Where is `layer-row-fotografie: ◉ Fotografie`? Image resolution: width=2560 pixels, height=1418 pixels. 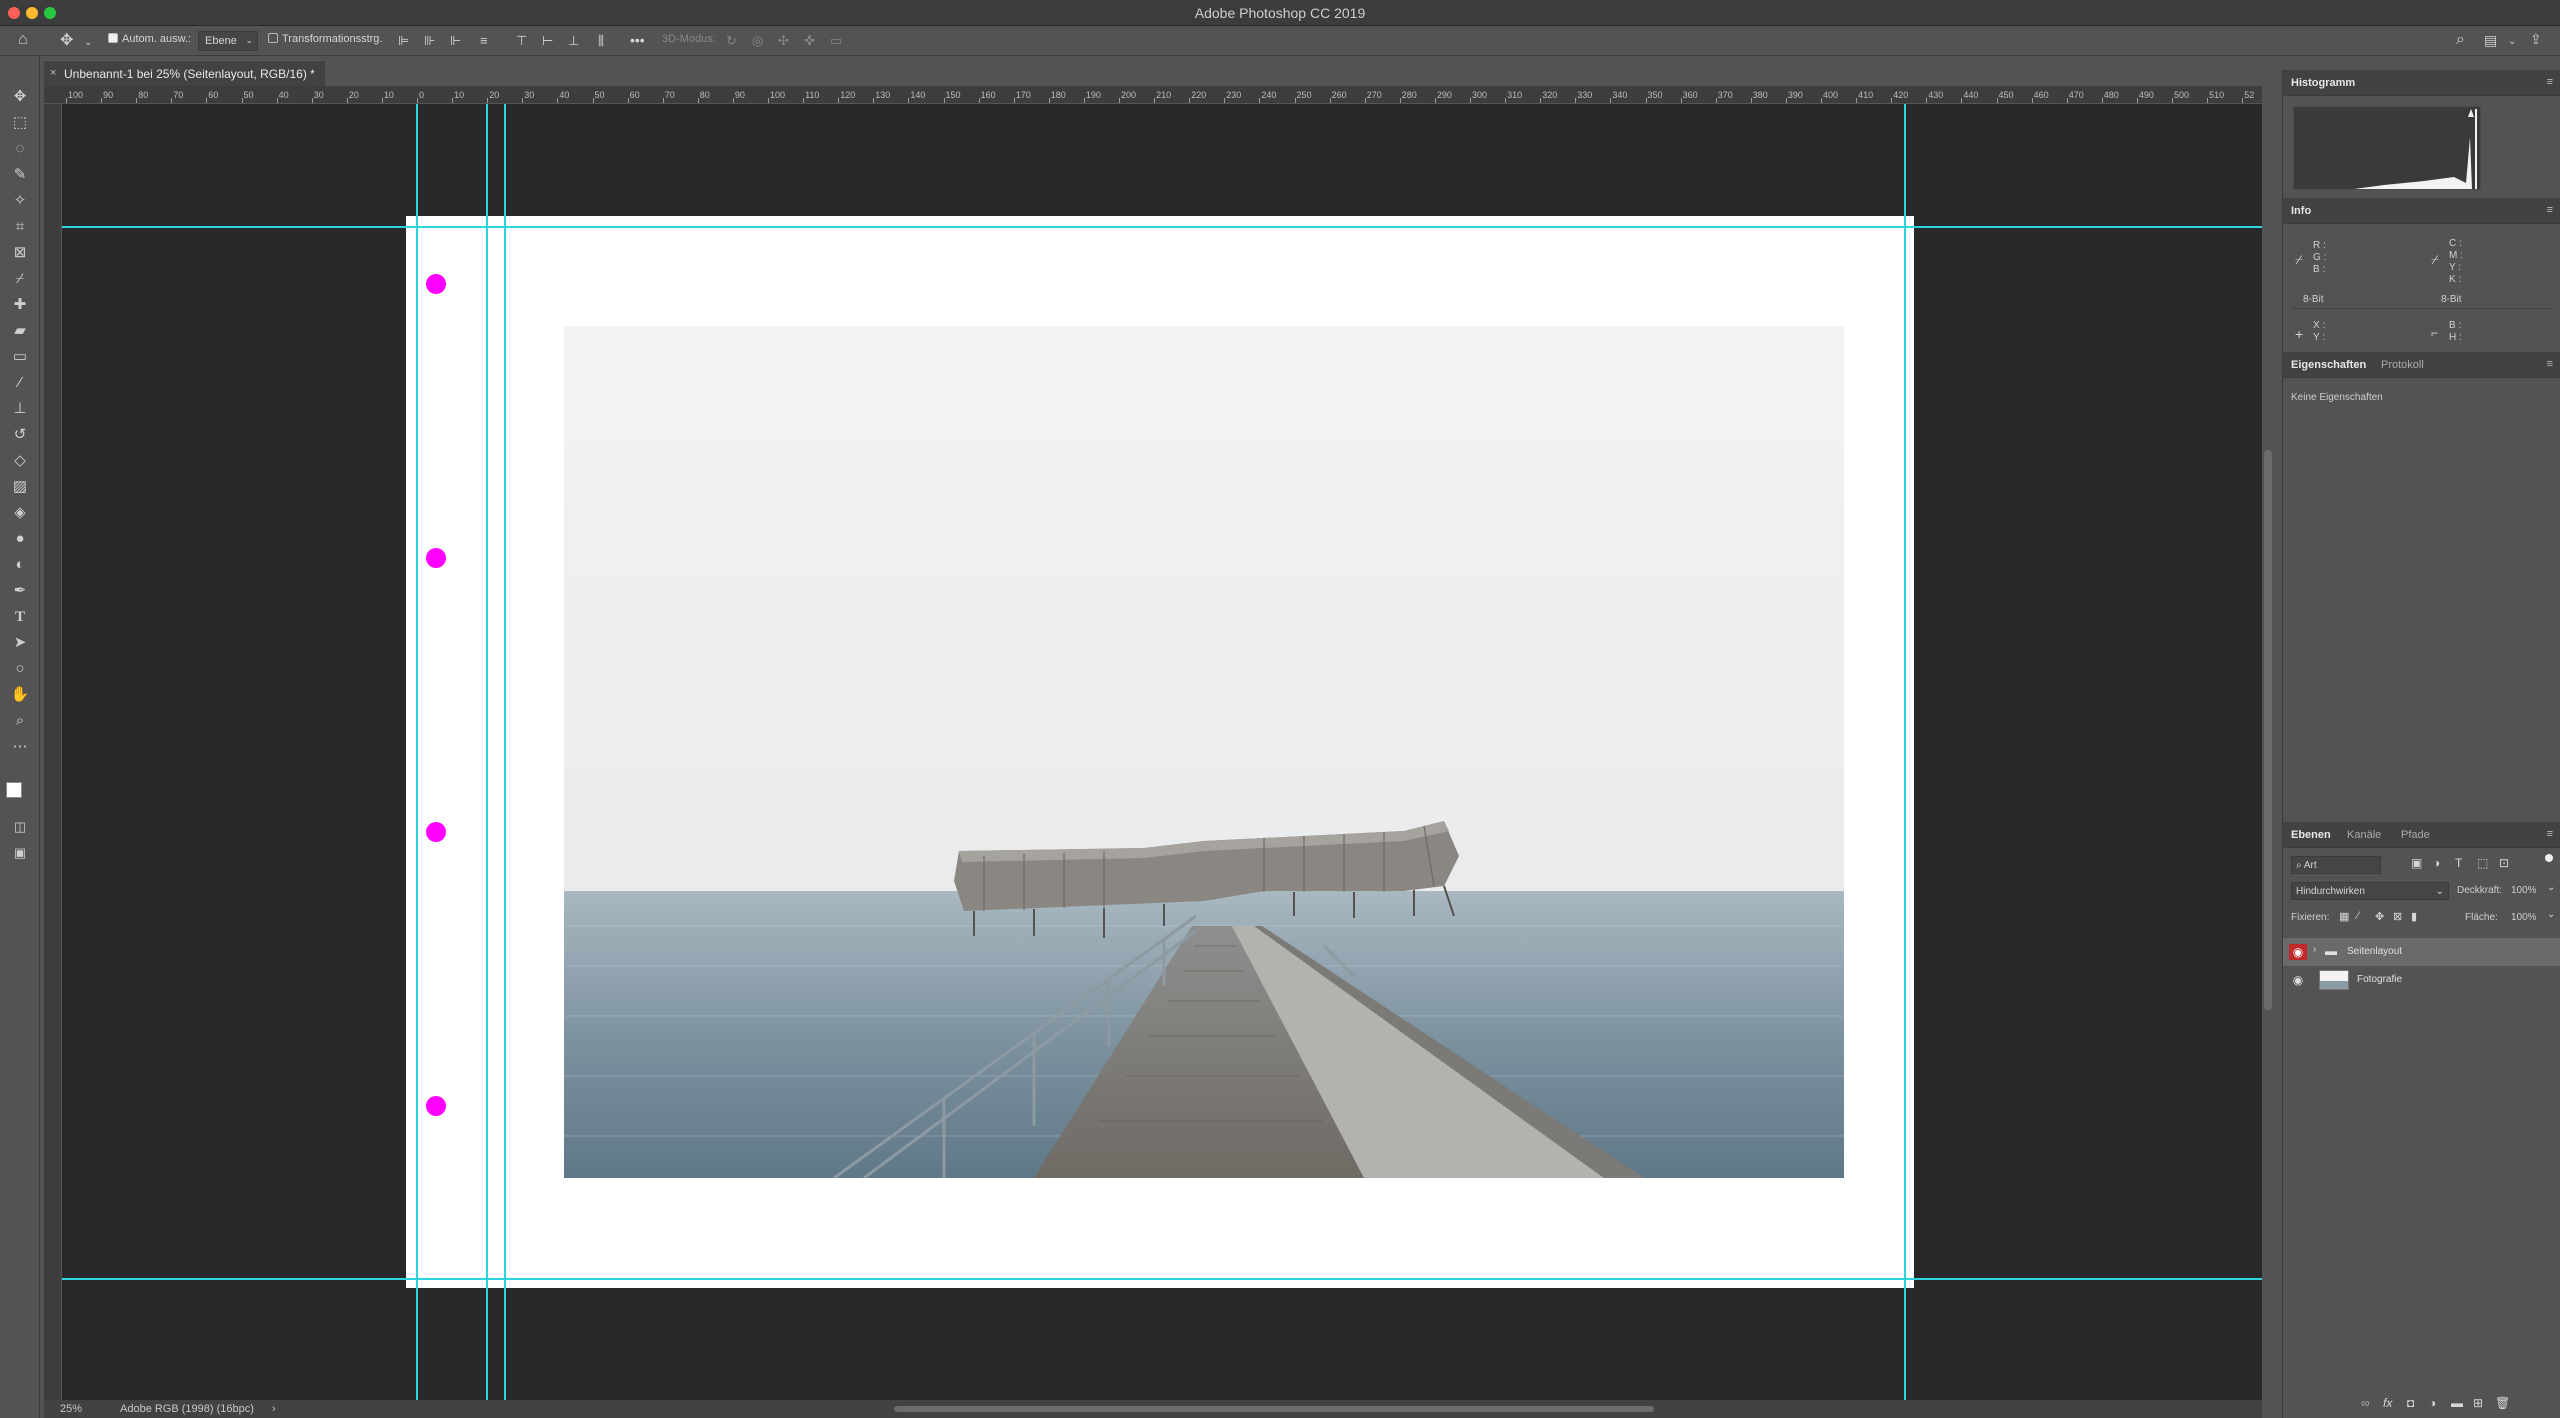
layer-row-fotografie: ◉ Fotografie is located at coordinates (2421, 980).